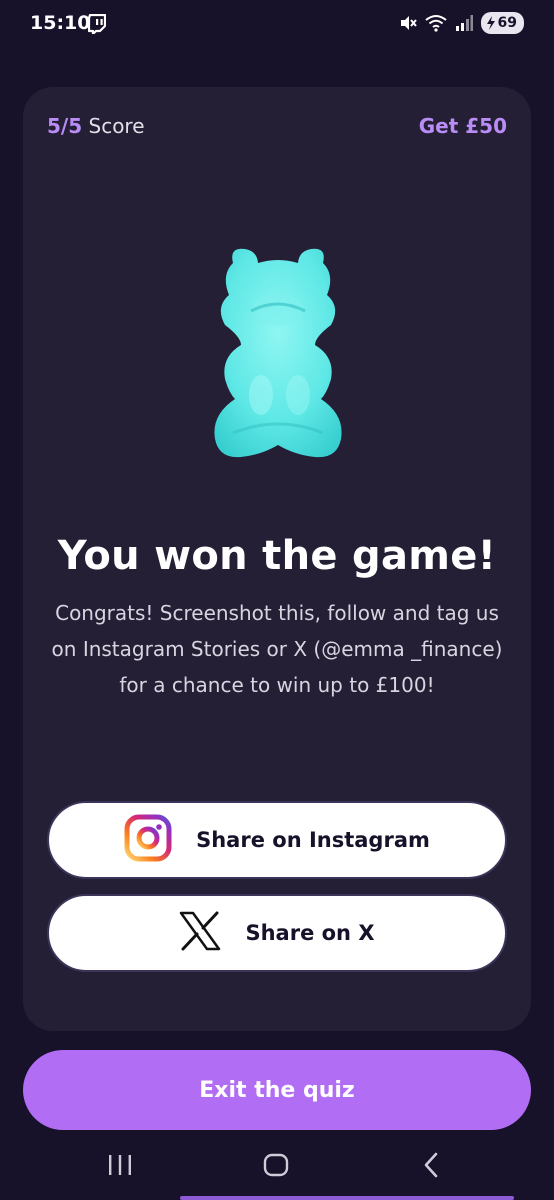 This screenshot has height=1200, width=554. Describe the element at coordinates (462, 126) in the screenshot. I see `reward-label: Get £50` at that location.